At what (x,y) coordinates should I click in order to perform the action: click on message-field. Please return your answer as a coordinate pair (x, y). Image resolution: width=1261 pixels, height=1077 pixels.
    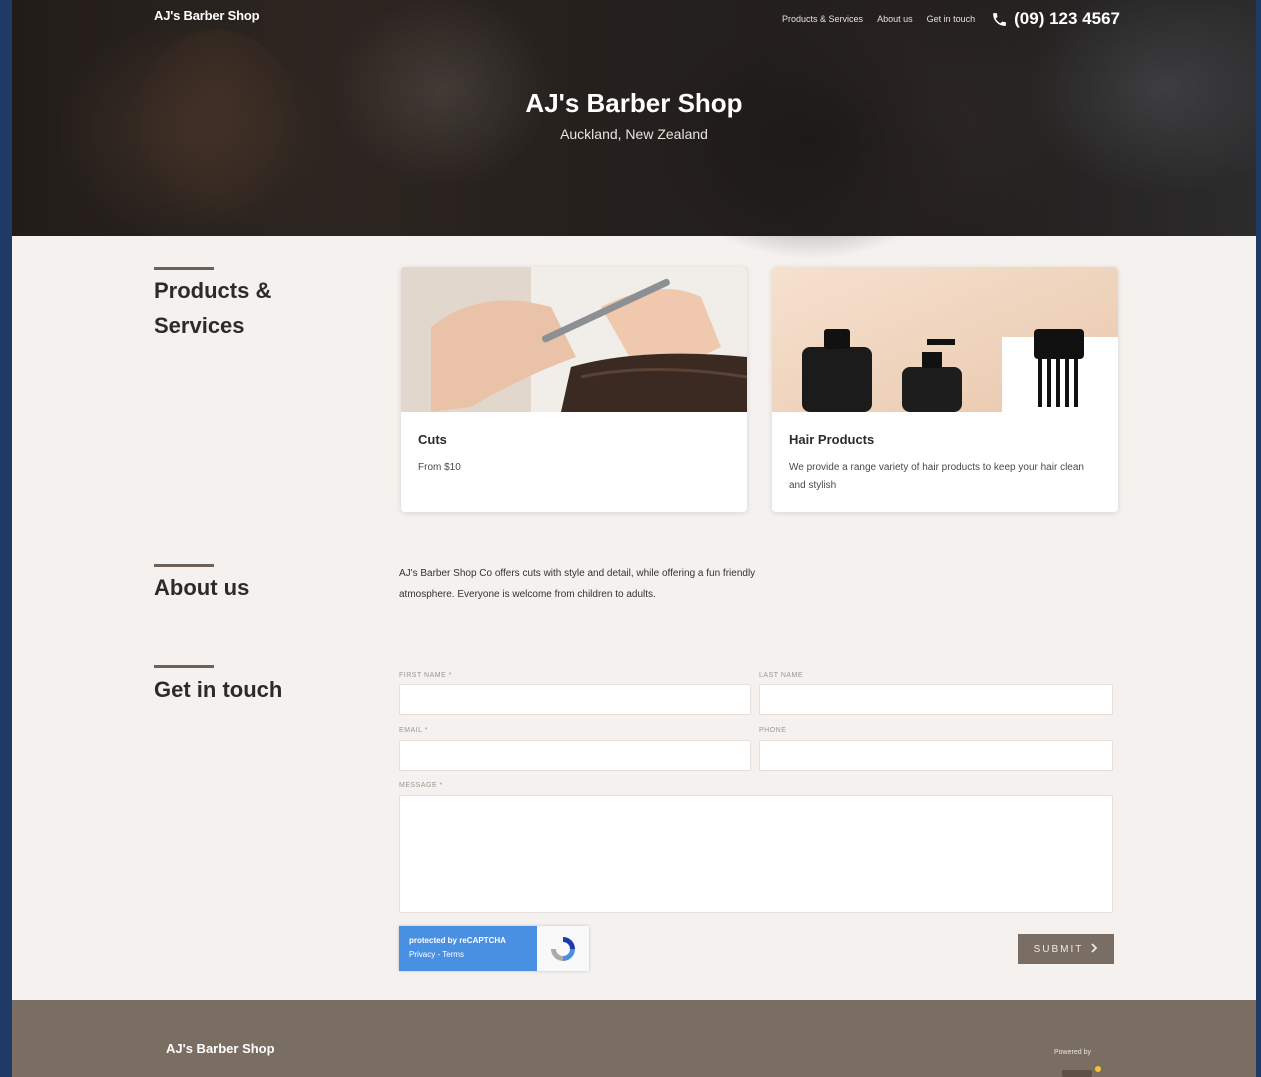
    Looking at the image, I should click on (756, 854).